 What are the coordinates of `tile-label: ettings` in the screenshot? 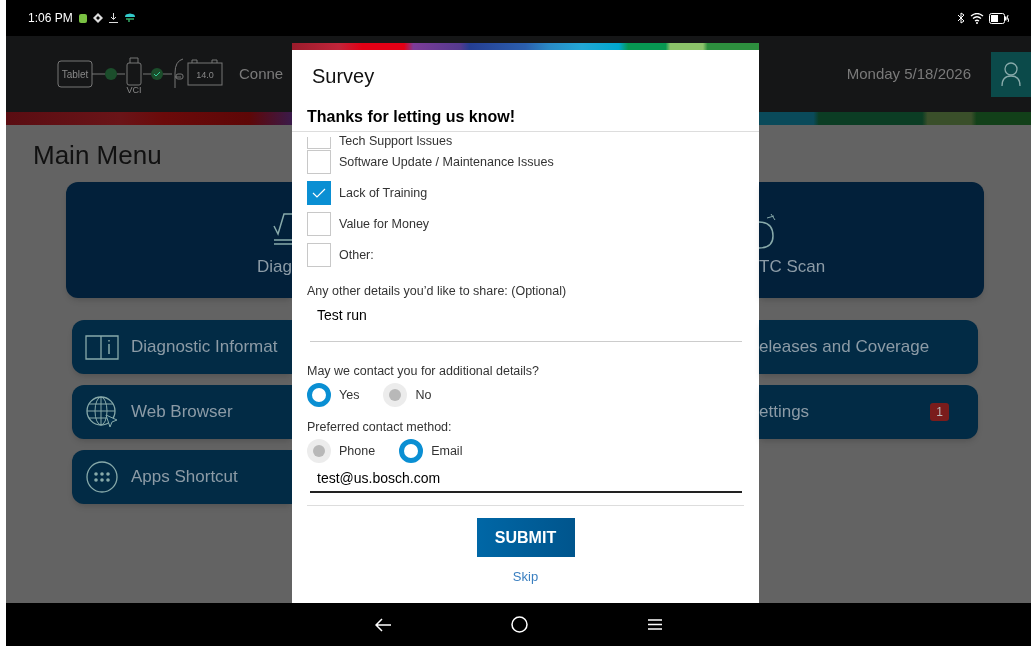 It's located at (784, 412).